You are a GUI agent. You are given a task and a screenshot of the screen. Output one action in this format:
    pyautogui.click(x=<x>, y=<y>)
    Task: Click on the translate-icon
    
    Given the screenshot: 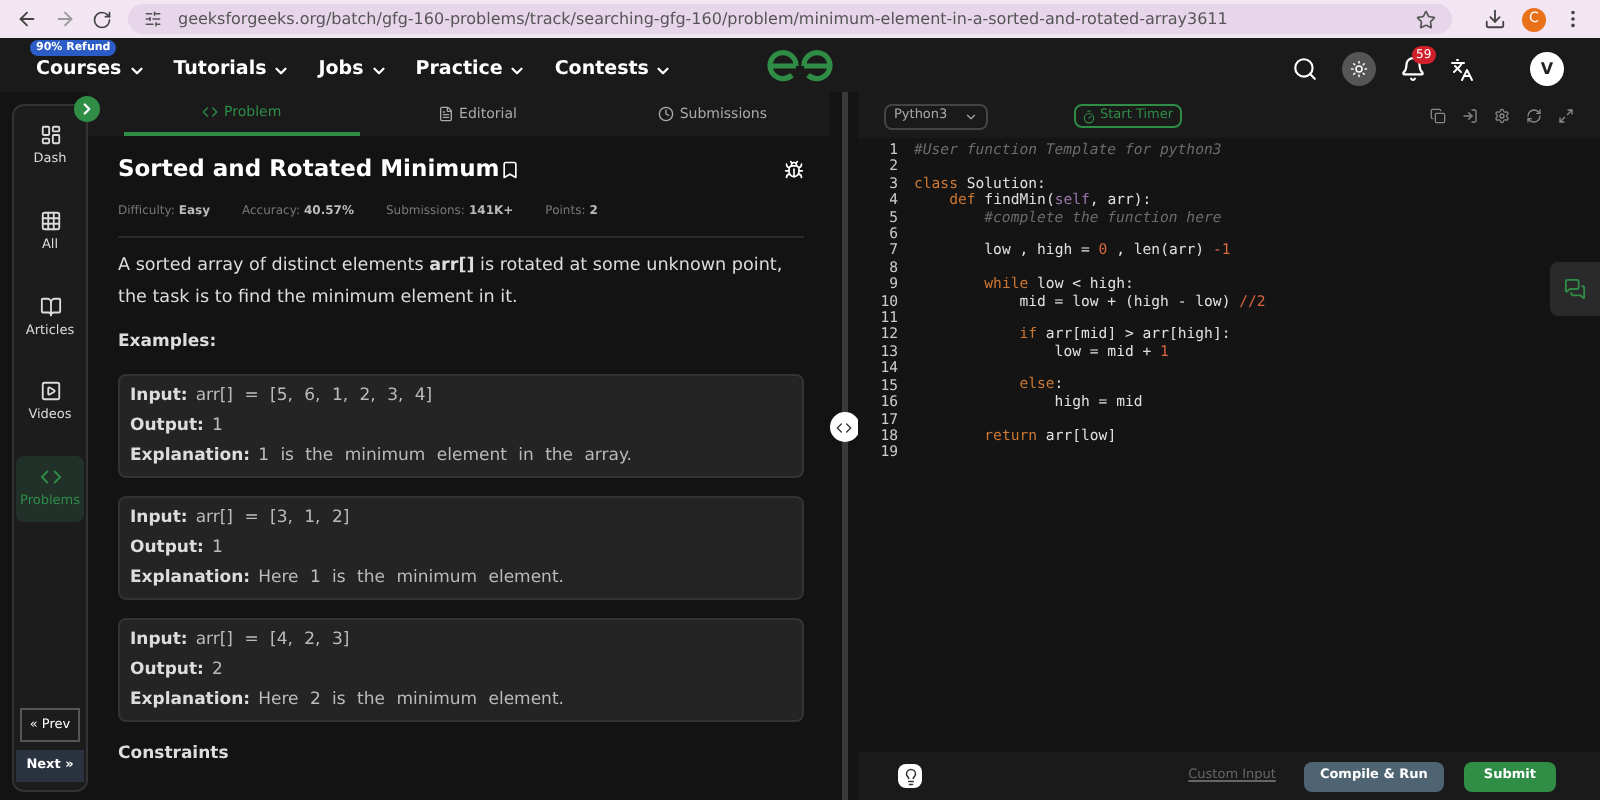 What is the action you would take?
    pyautogui.click(x=1462, y=69)
    